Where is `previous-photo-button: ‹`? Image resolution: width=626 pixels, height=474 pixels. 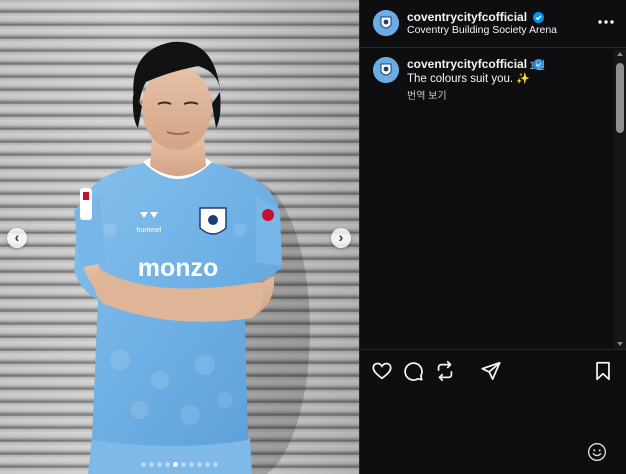
previous-photo-button: ‹ is located at coordinates (17, 238).